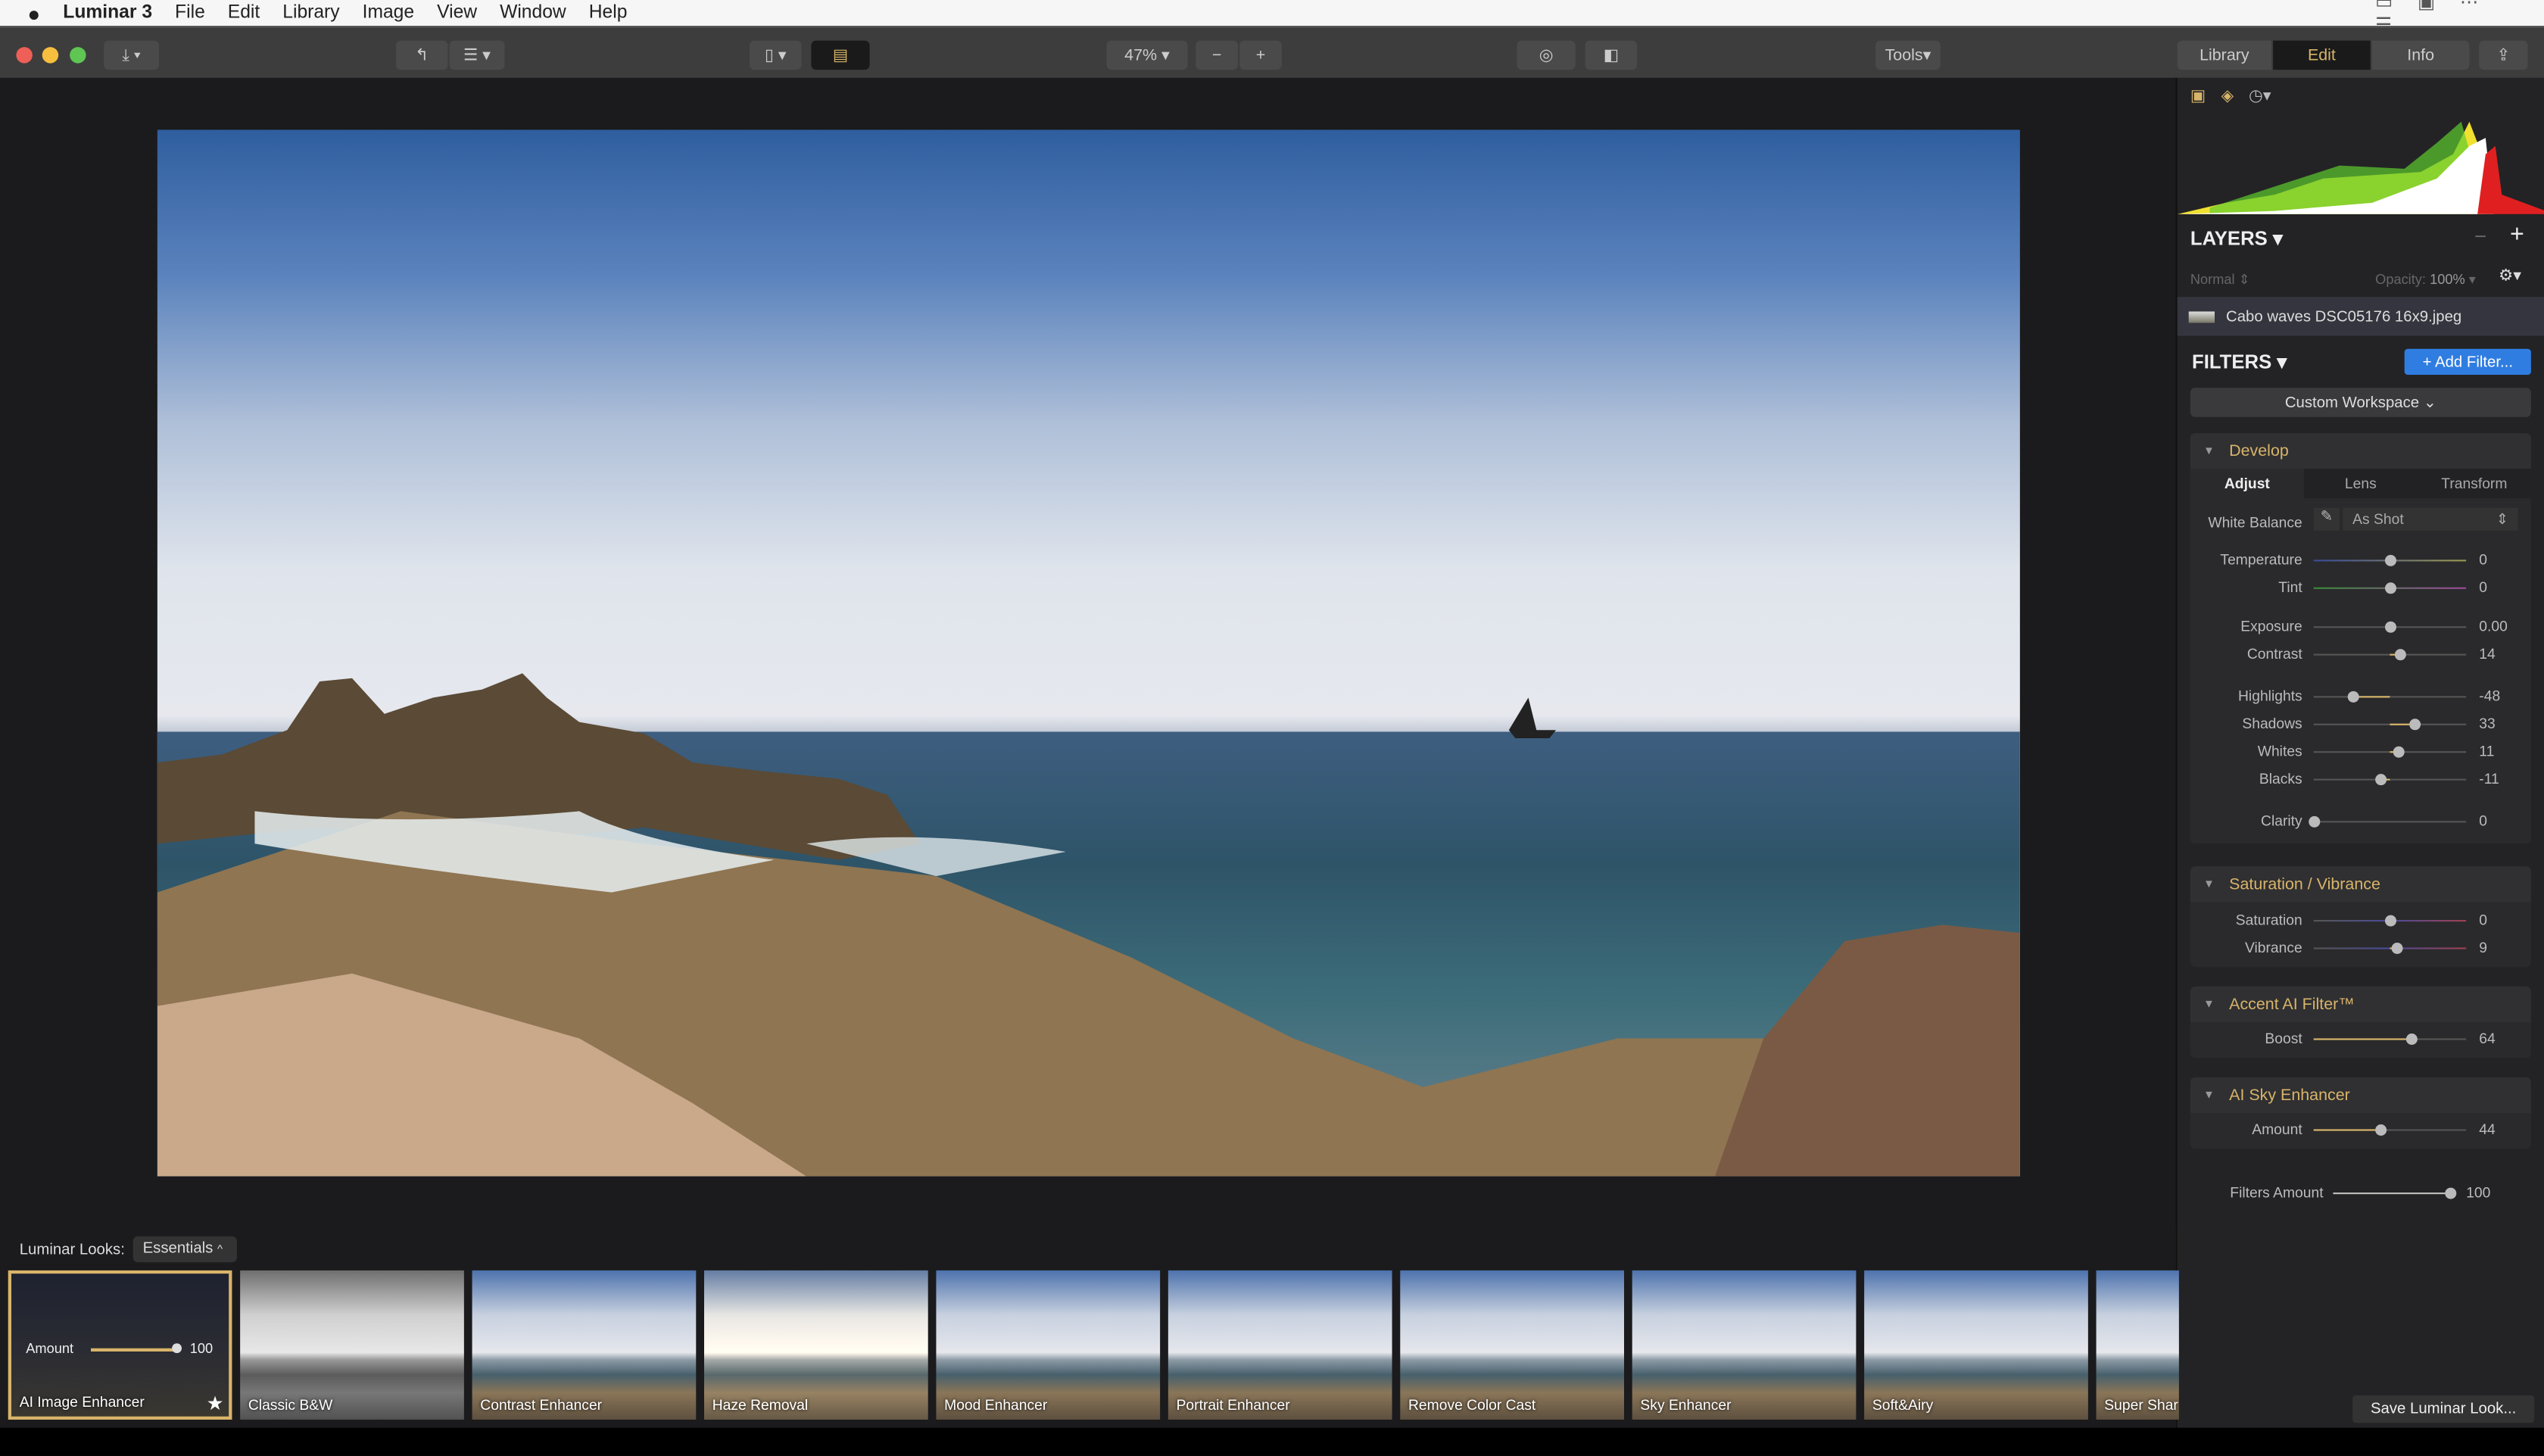  What do you see at coordinates (840, 55) in the screenshot?
I see `filmstrip-toggle-button: ▤` at bounding box center [840, 55].